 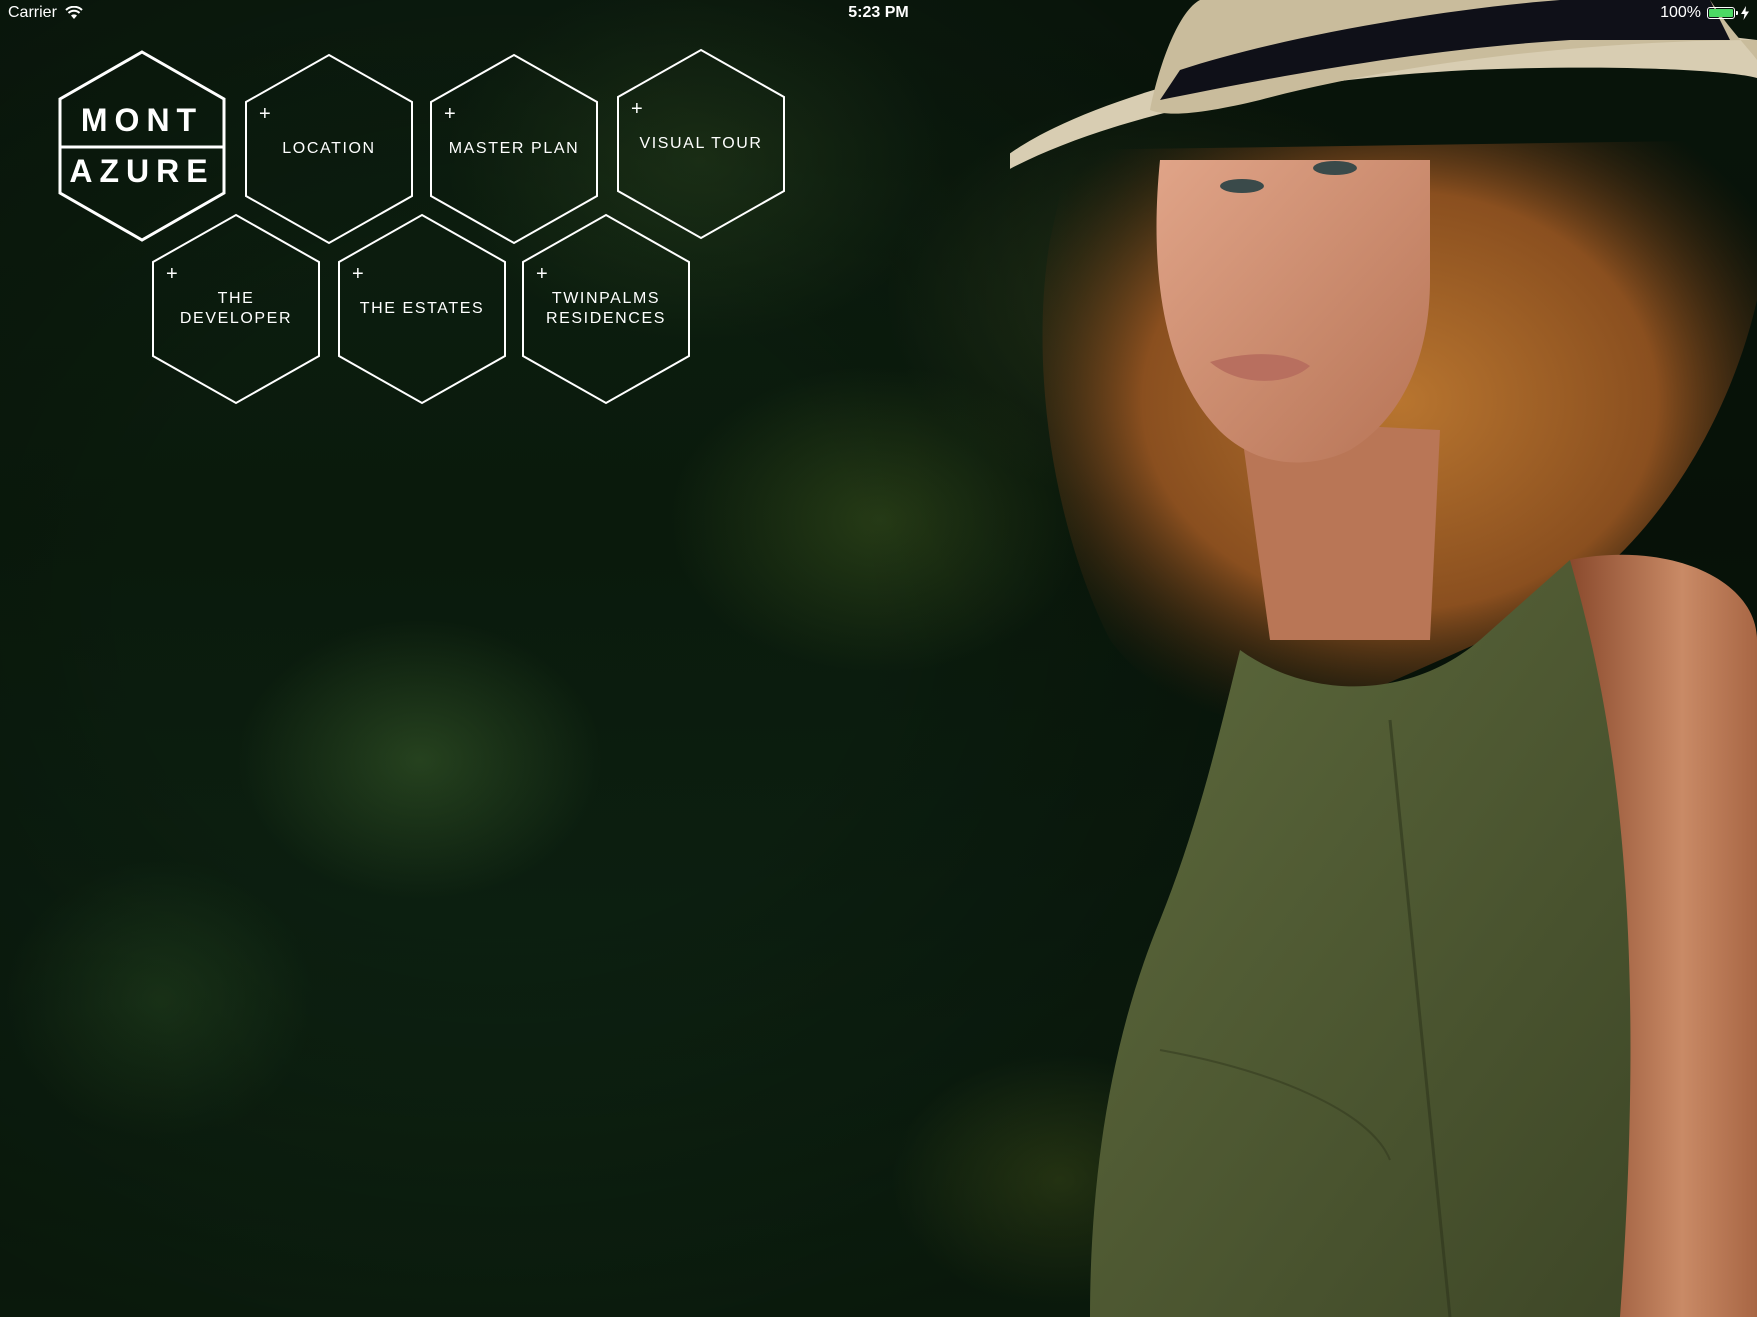 I want to click on menu-item-label: MASTER PLAN, so click(x=514, y=148).